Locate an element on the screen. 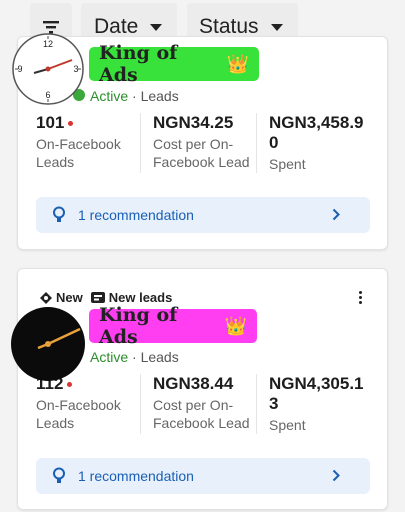  tag-new-leads: New leads is located at coordinates (131, 297).